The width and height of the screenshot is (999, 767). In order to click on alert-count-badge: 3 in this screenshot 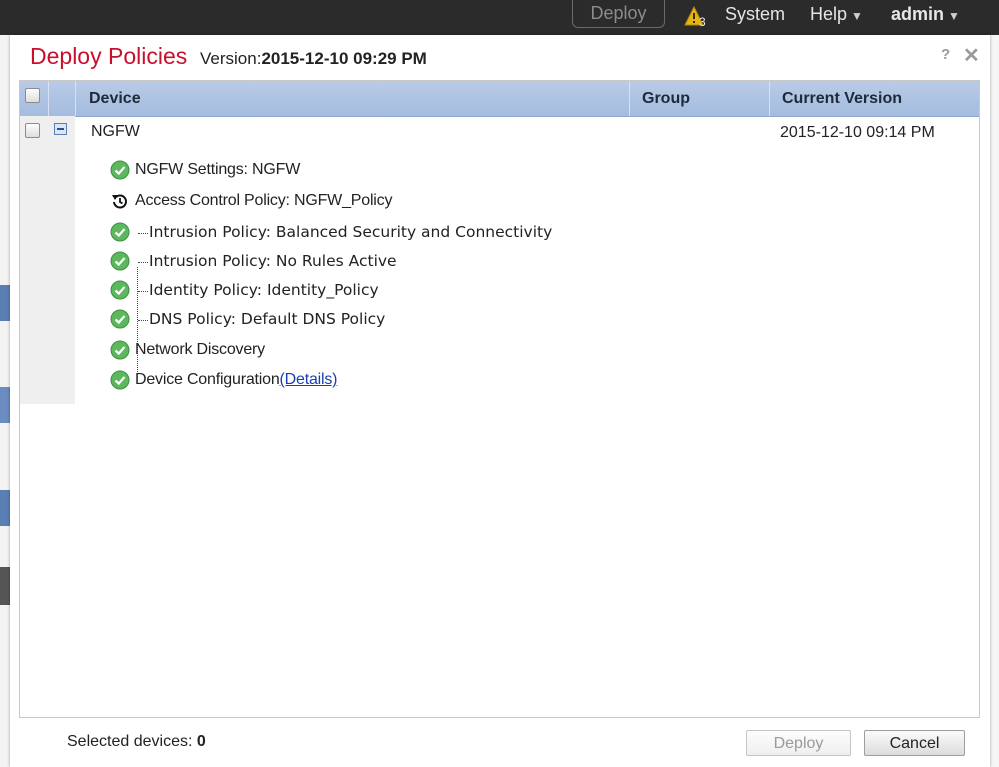, I will do `click(702, 22)`.